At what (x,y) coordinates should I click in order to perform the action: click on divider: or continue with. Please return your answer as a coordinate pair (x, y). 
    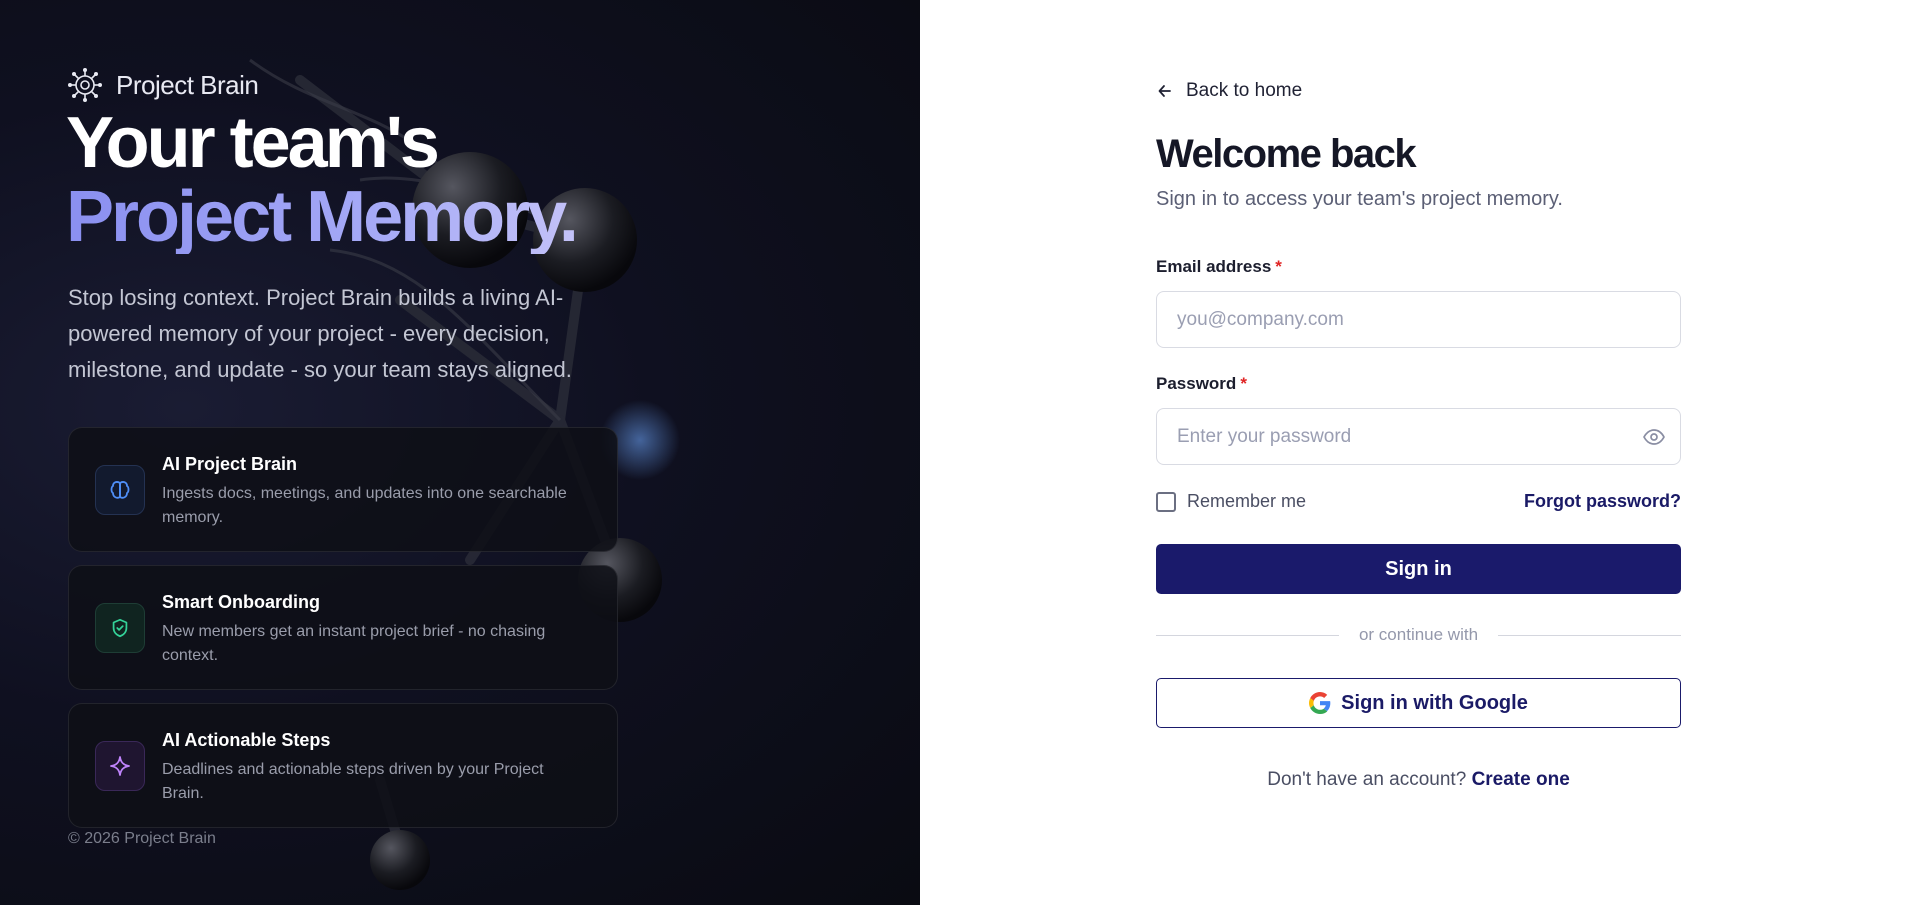
    Looking at the image, I should click on (1419, 635).